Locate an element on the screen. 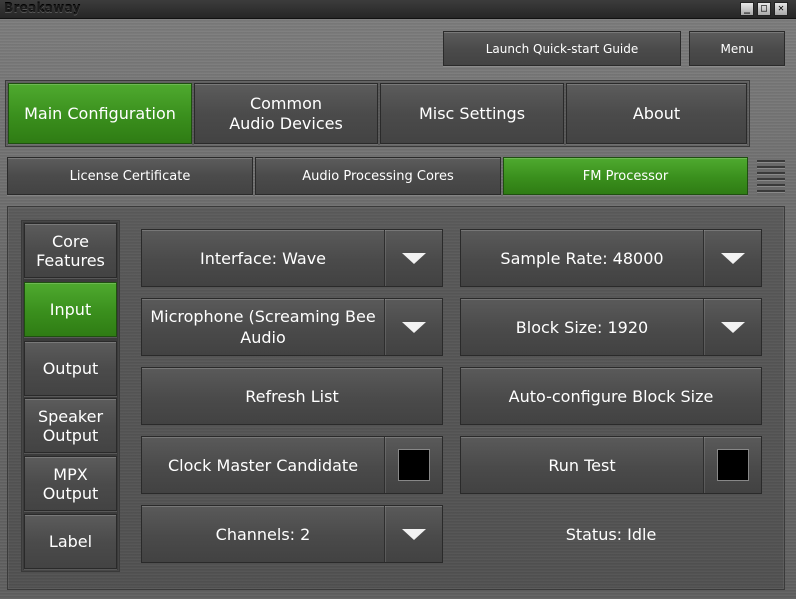 The width and height of the screenshot is (796, 599). tab-about-label: About is located at coordinates (656, 113).